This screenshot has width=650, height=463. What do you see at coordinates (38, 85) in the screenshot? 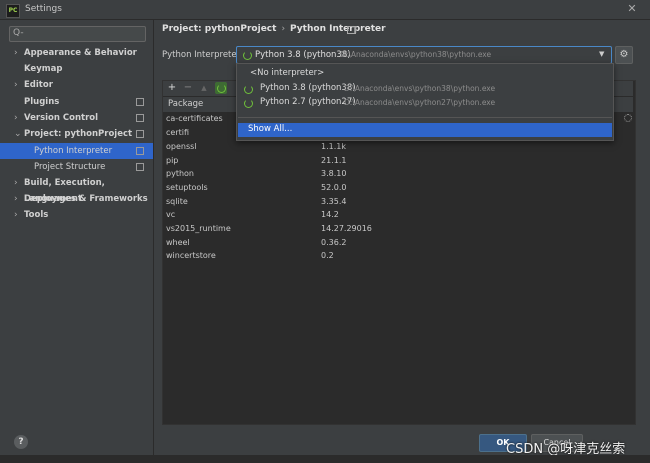
I see `sidebar-item-label: Editor` at bounding box center [38, 85].